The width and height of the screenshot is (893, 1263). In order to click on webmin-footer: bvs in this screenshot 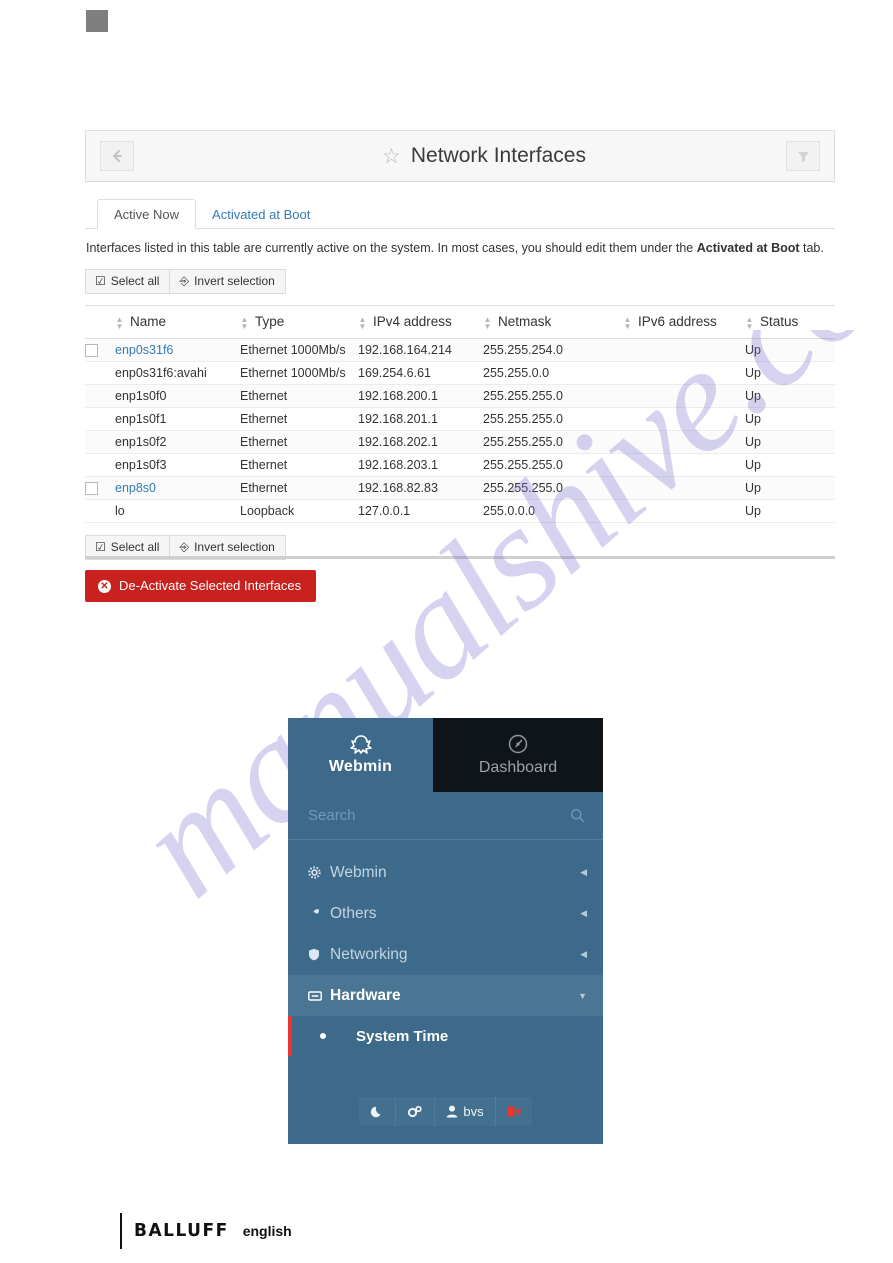, I will do `click(445, 1111)`.